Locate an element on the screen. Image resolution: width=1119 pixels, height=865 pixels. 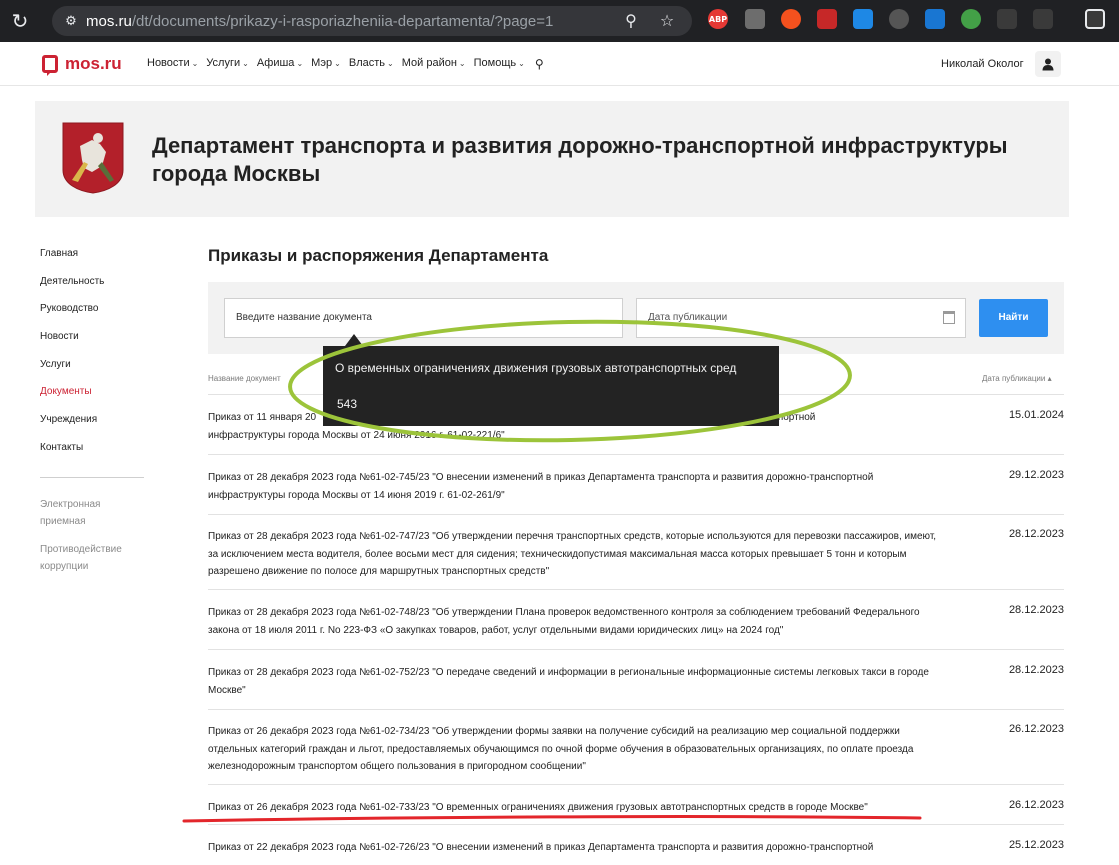
nav-label: Мой район is located at coordinates (429, 63).